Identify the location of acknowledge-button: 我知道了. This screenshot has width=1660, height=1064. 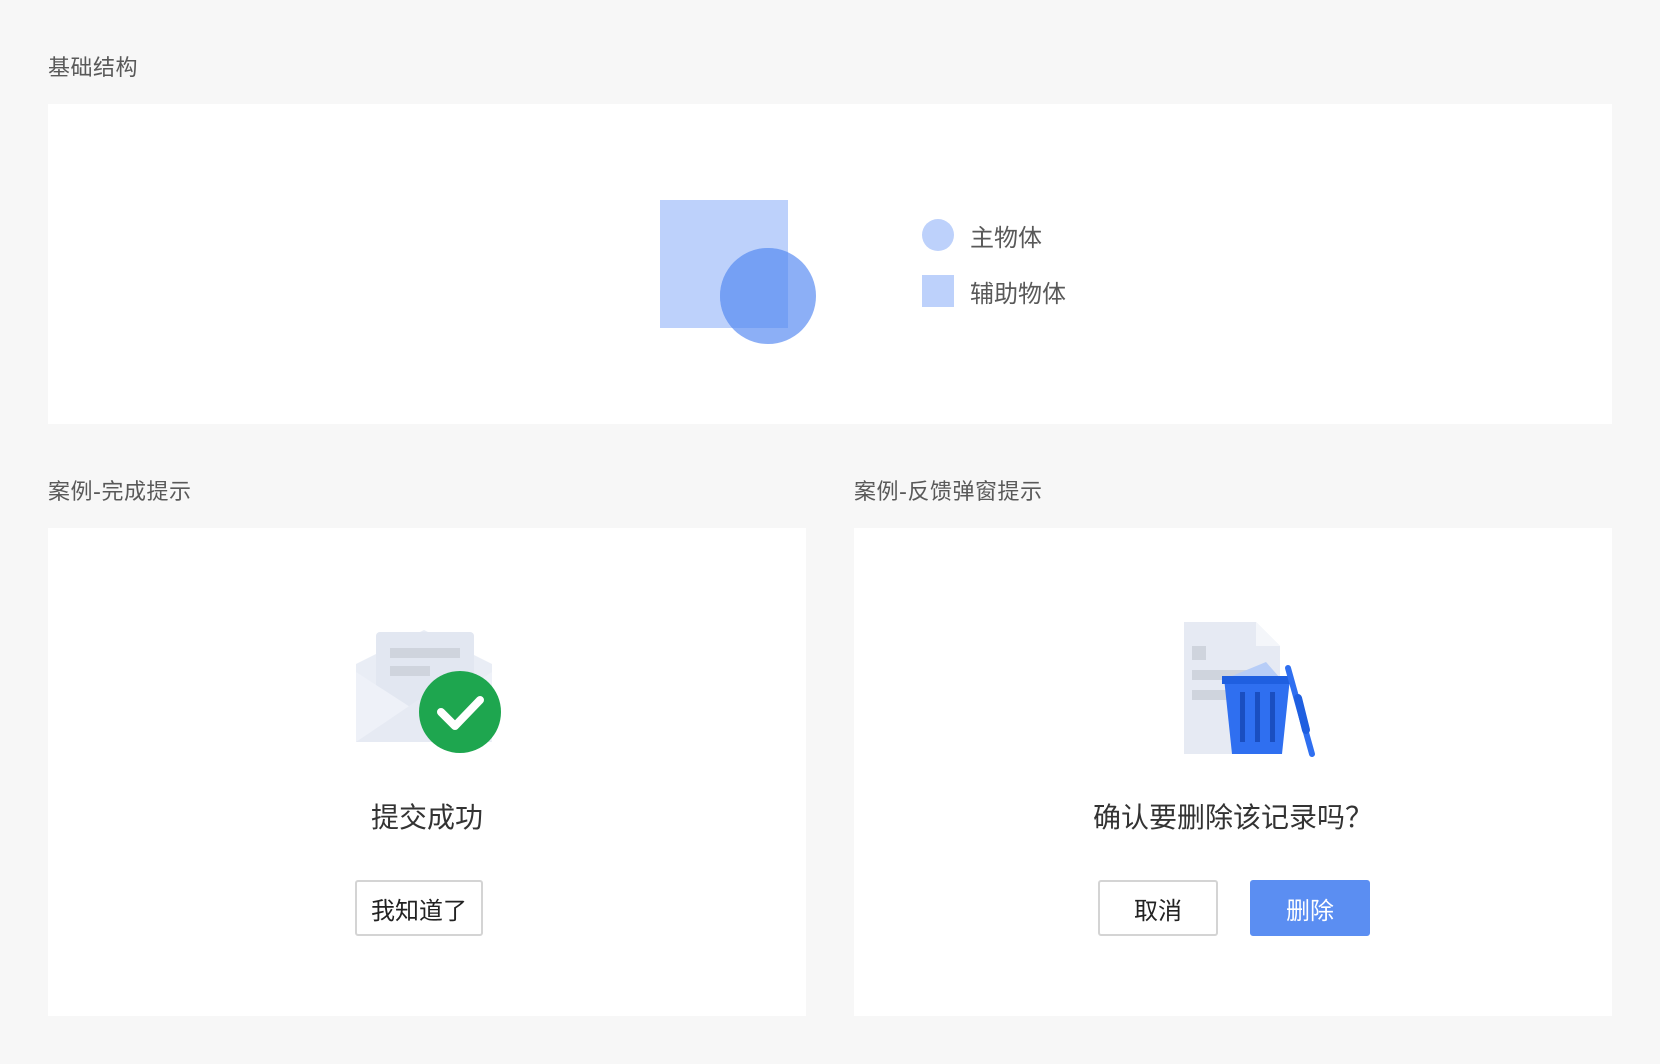
(419, 908).